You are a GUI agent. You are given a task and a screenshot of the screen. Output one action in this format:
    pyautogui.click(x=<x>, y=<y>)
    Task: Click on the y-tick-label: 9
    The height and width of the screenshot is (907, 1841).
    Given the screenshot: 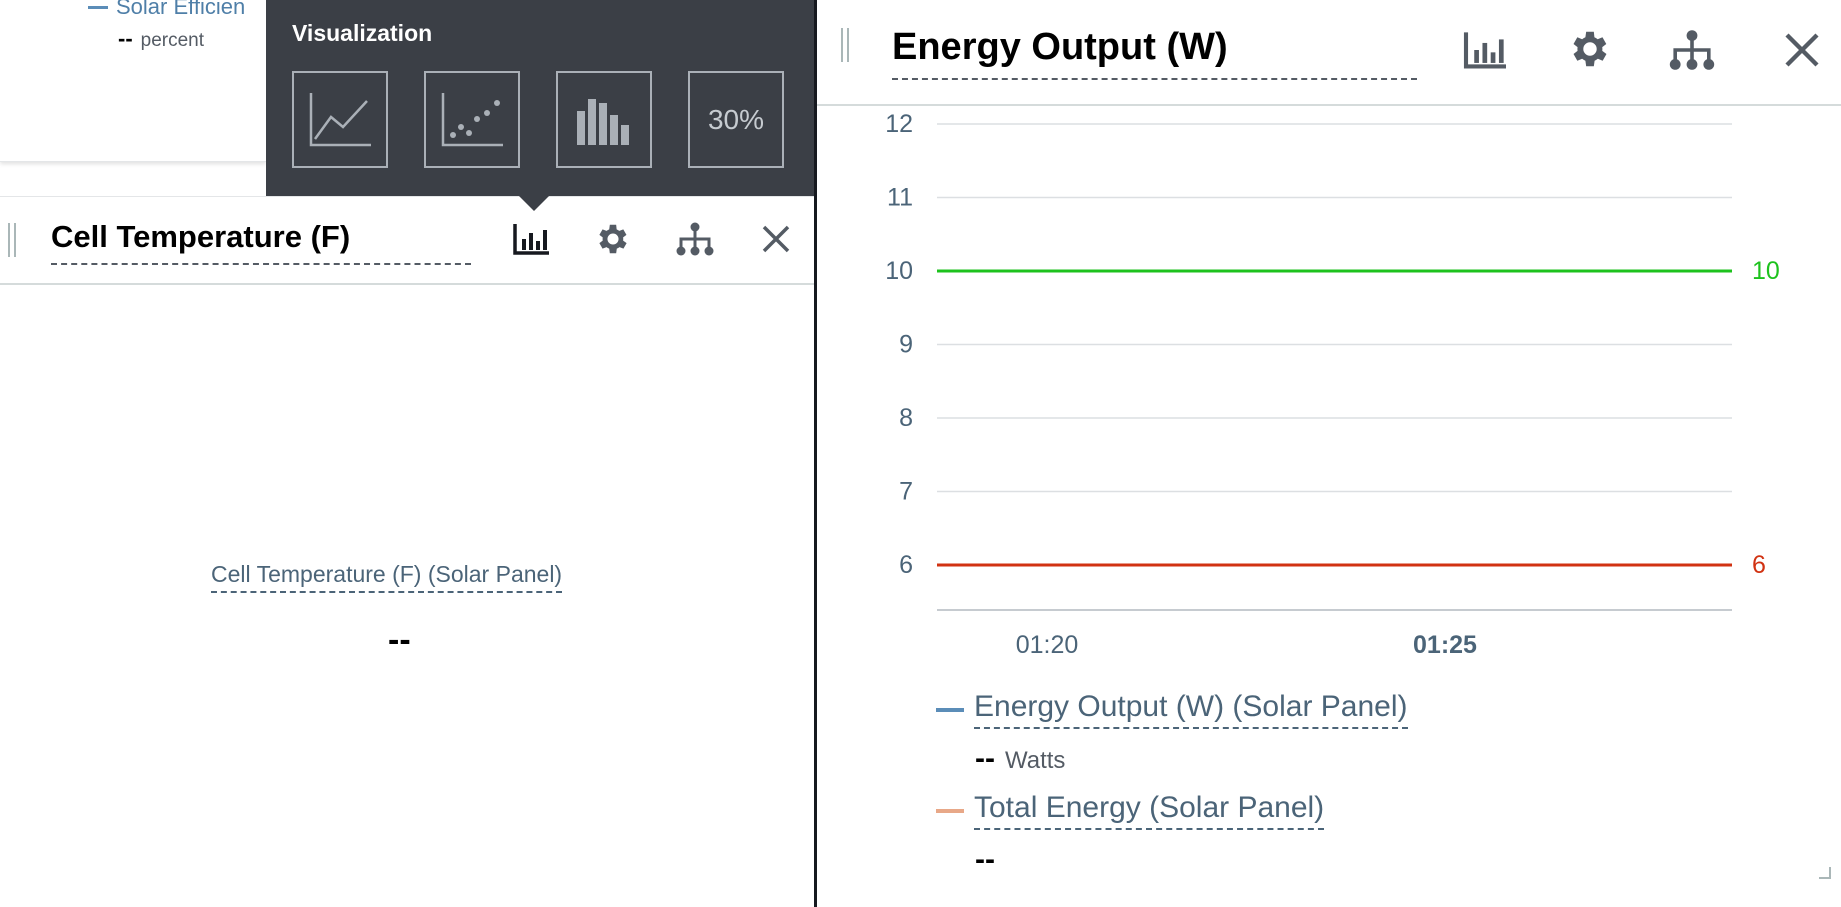 What is the action you would take?
    pyautogui.click(x=906, y=345)
    